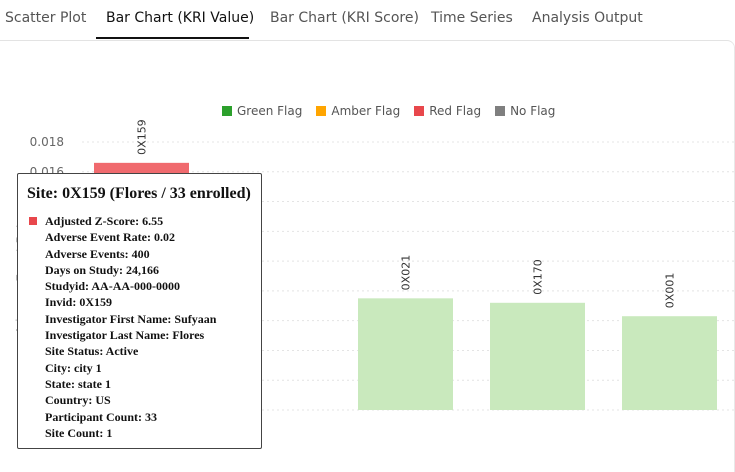 The image size is (735, 472). What do you see at coordinates (92, 351) in the screenshot?
I see `tooltip-row-text: Site Status: Active` at bounding box center [92, 351].